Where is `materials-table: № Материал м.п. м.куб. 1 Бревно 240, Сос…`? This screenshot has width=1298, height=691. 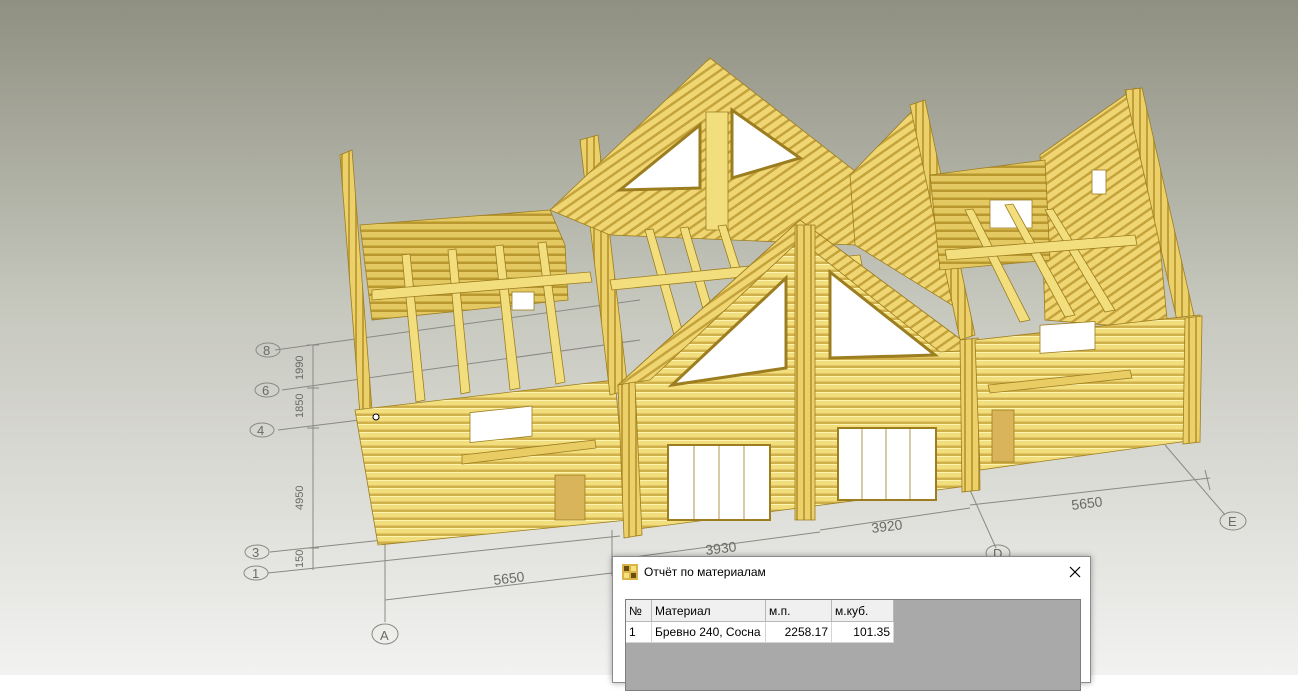
materials-table: № Материал м.п. м.куб. 1 Бревно 240, Сос… is located at coordinates (760, 621).